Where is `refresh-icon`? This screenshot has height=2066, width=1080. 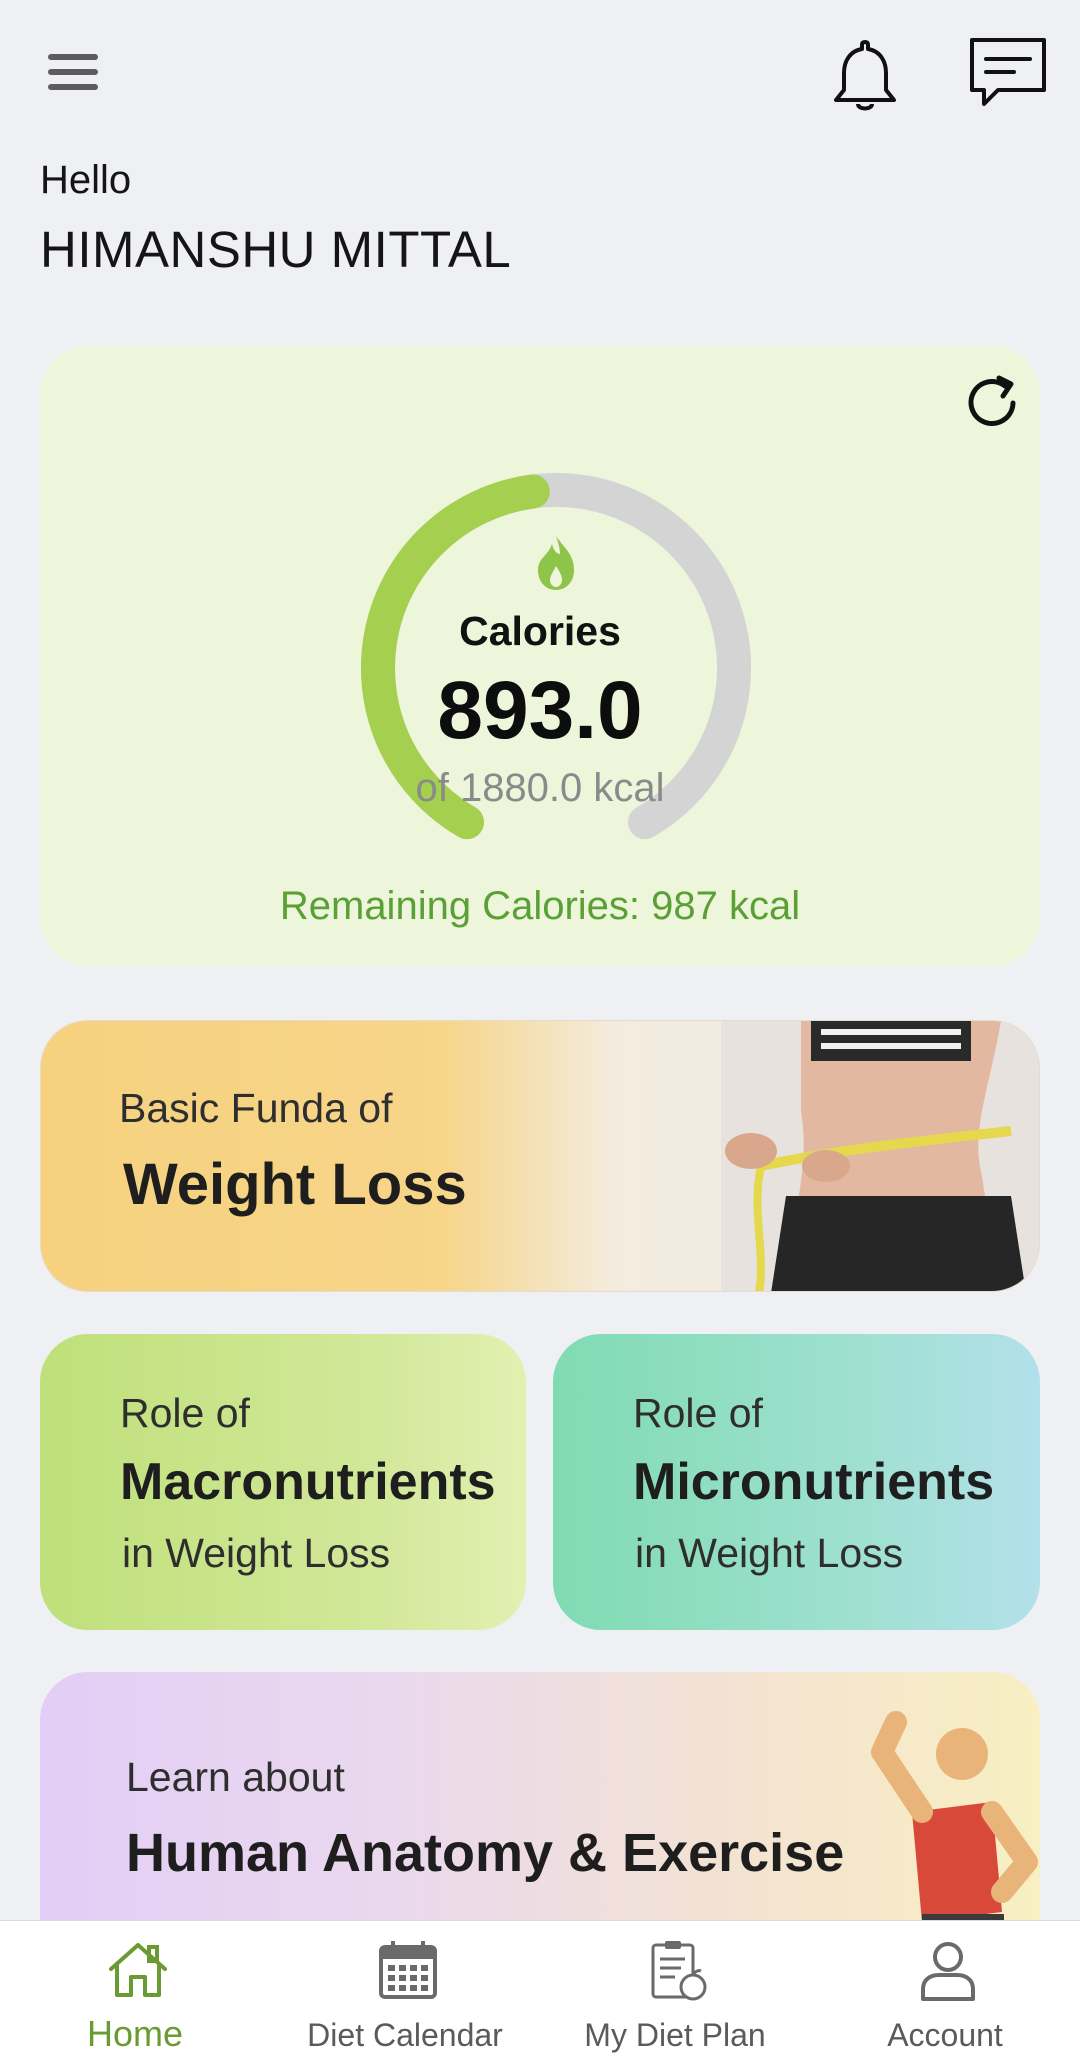 refresh-icon is located at coordinates (992, 403).